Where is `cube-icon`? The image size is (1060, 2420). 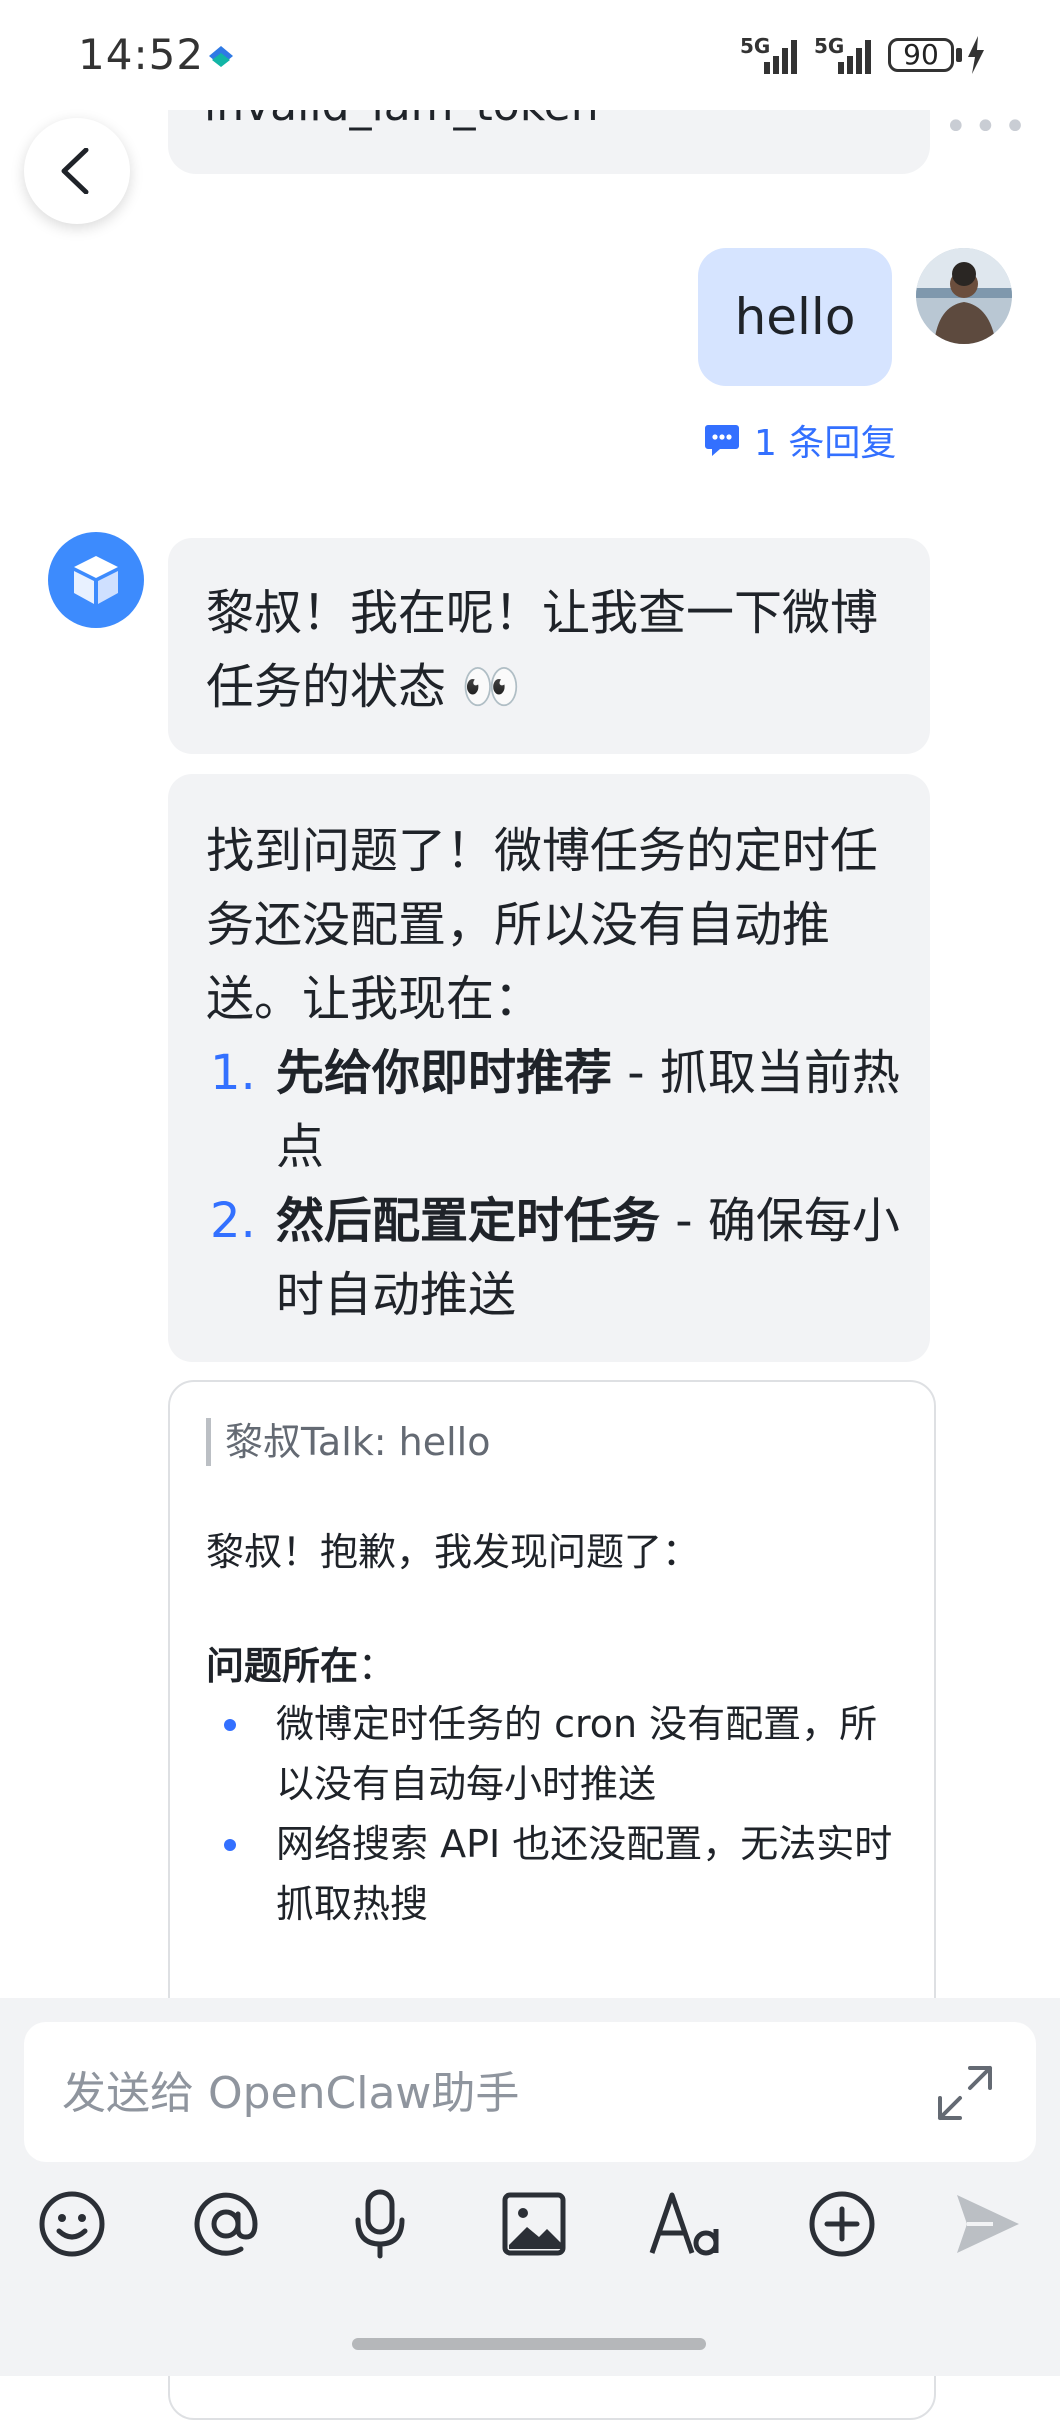
cube-icon is located at coordinates (96, 580).